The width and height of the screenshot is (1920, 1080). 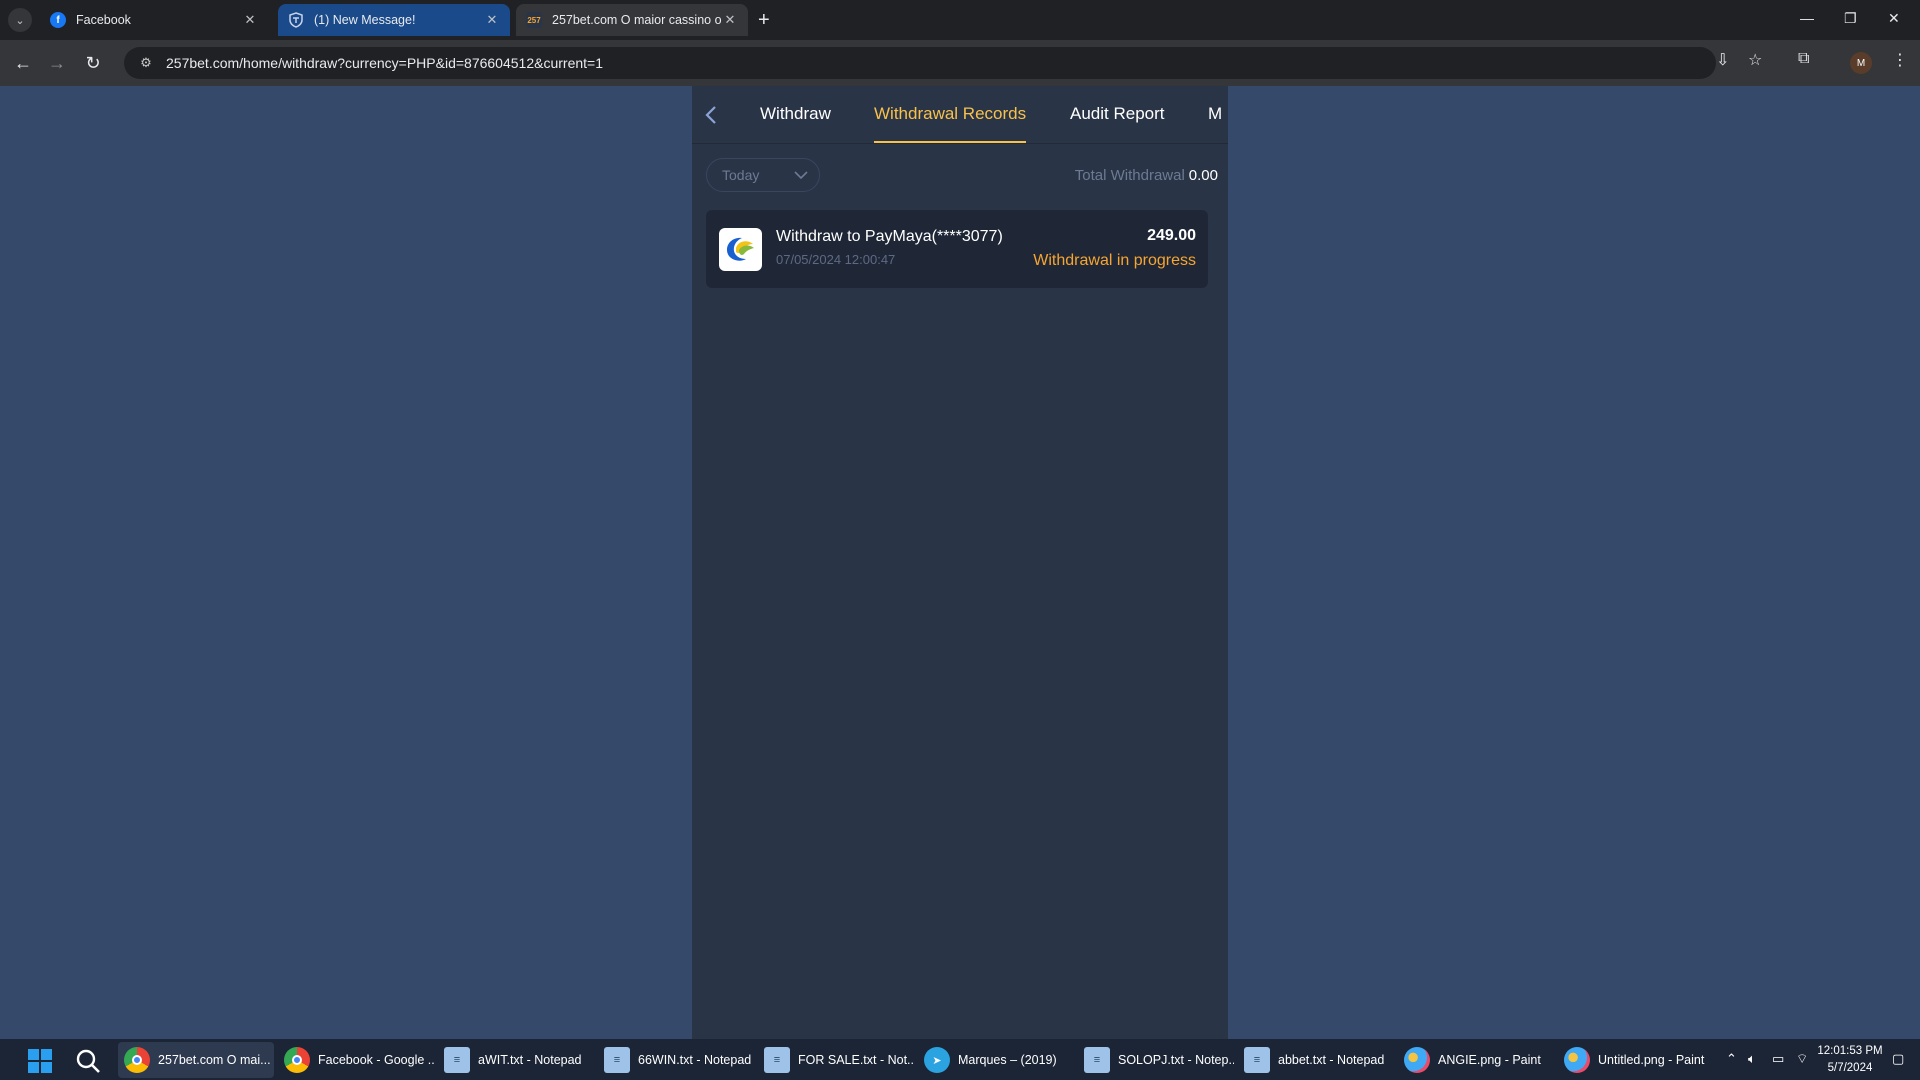 I want to click on browser-tab-new-message: (1) New Message! ✕, so click(x=394, y=20).